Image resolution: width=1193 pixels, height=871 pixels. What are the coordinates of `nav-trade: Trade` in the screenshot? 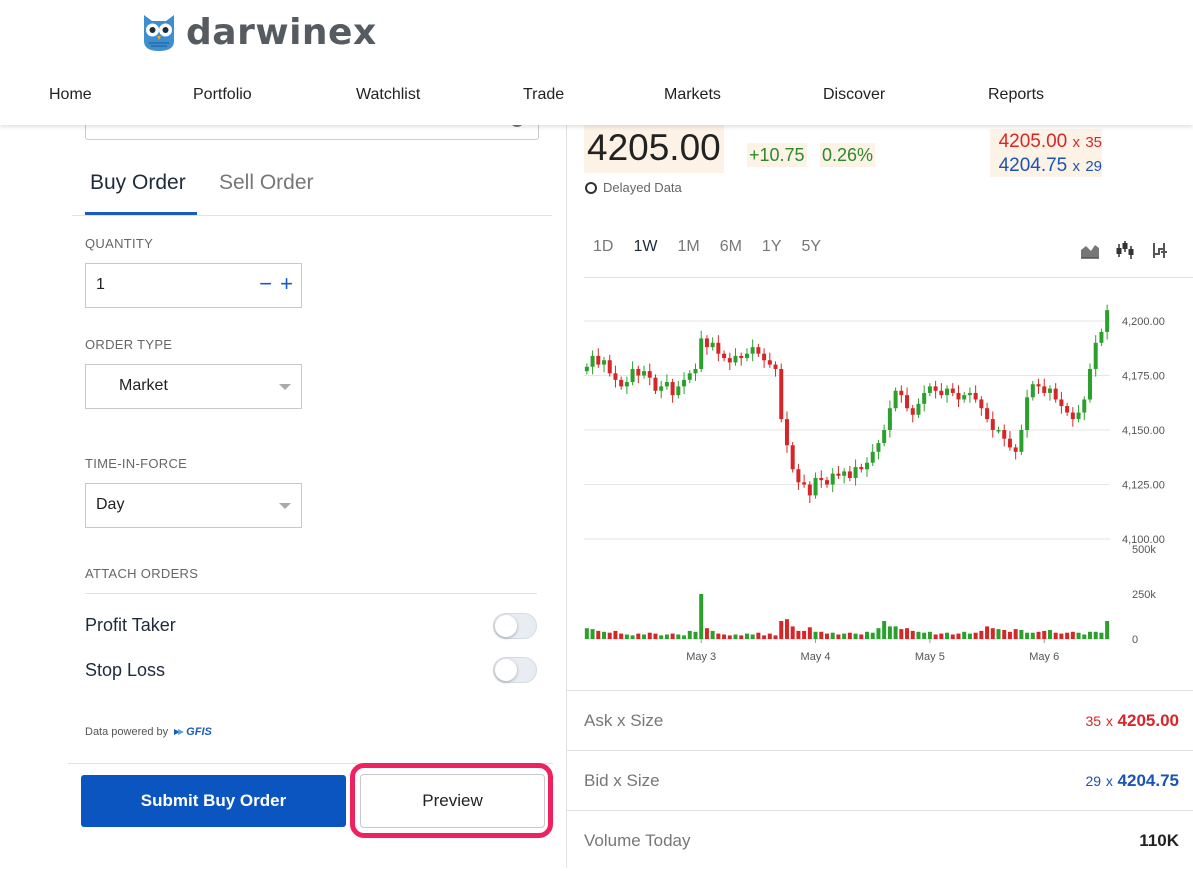 It's located at (543, 95).